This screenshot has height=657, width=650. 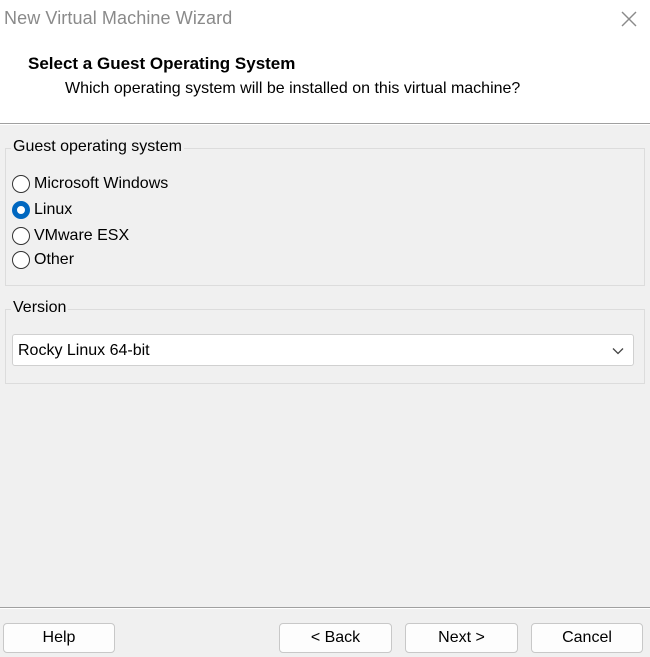 What do you see at coordinates (54, 259) in the screenshot?
I see `radio-label: Other` at bounding box center [54, 259].